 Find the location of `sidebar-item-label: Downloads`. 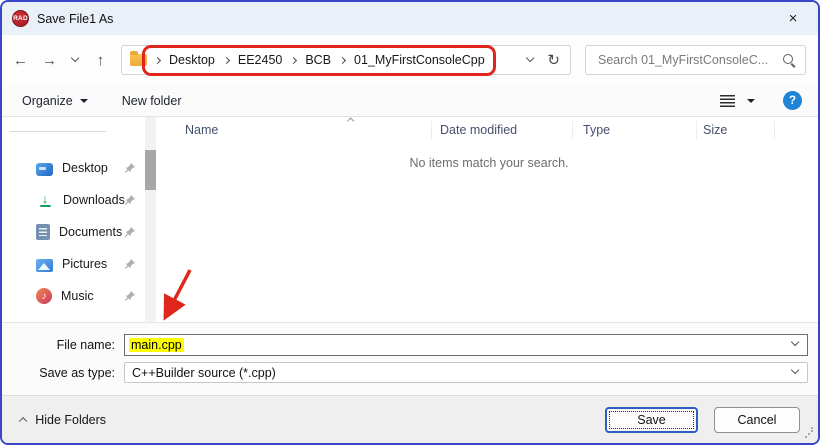

sidebar-item-label: Downloads is located at coordinates (94, 200).